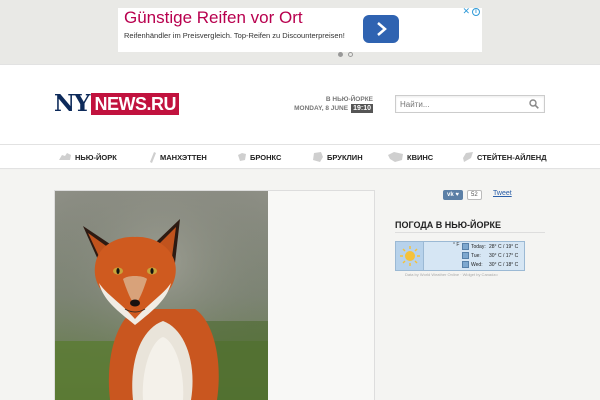 The image size is (600, 400). I want to click on search-icon, so click(534, 104).